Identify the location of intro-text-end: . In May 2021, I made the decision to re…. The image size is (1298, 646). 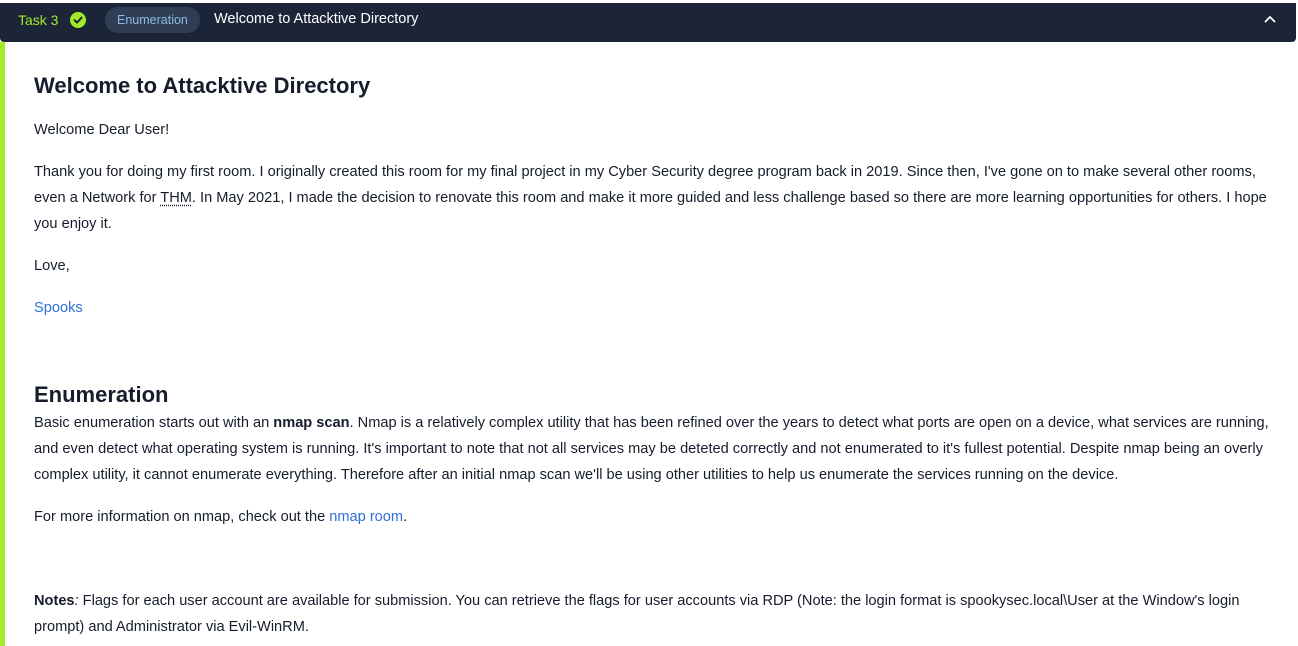
(650, 211).